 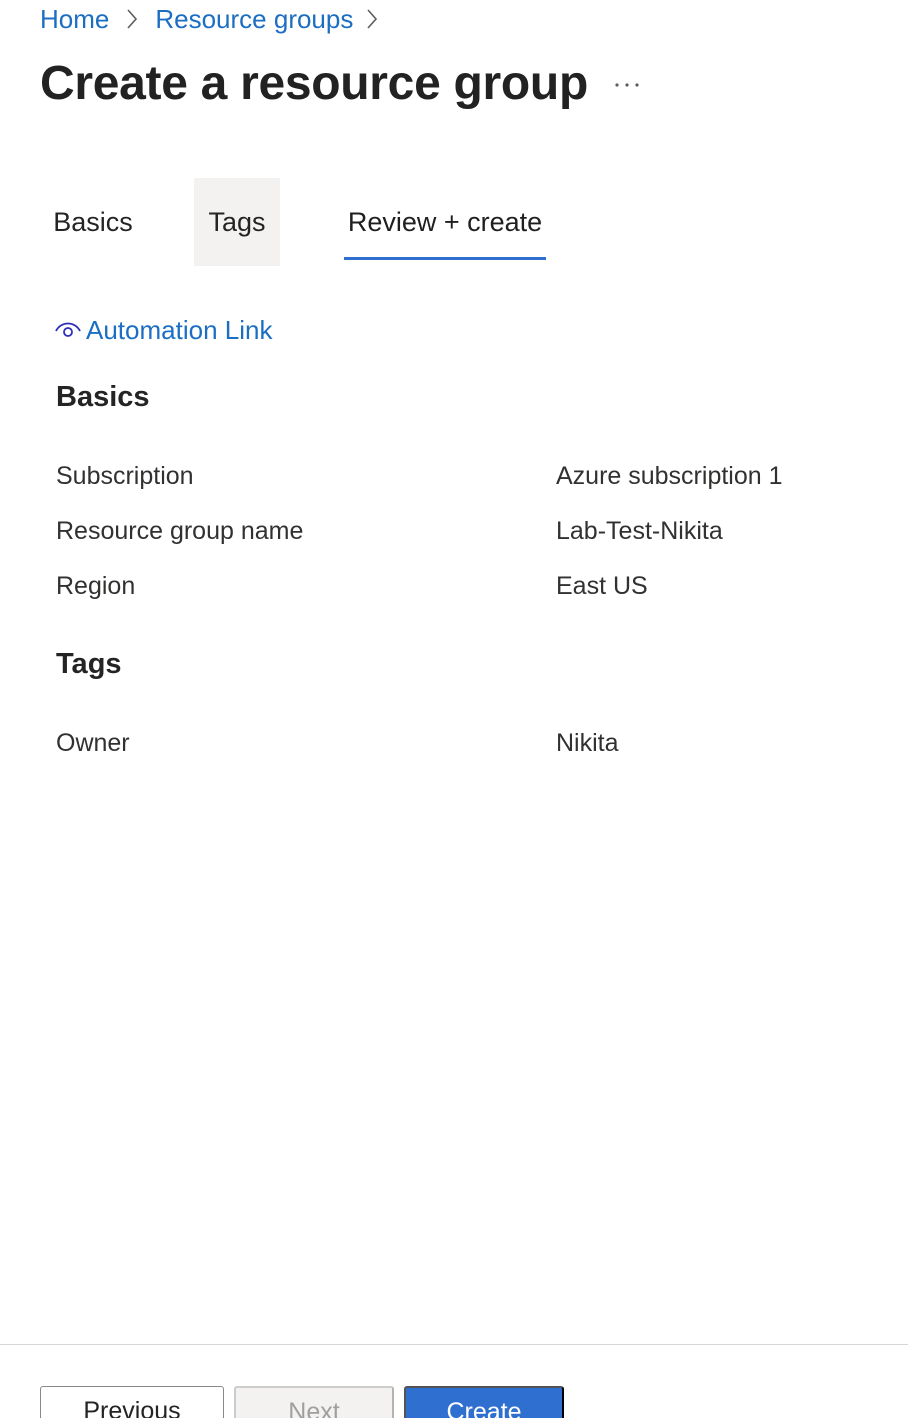 What do you see at coordinates (93, 743) in the screenshot?
I see `owner-tag-label: Owner` at bounding box center [93, 743].